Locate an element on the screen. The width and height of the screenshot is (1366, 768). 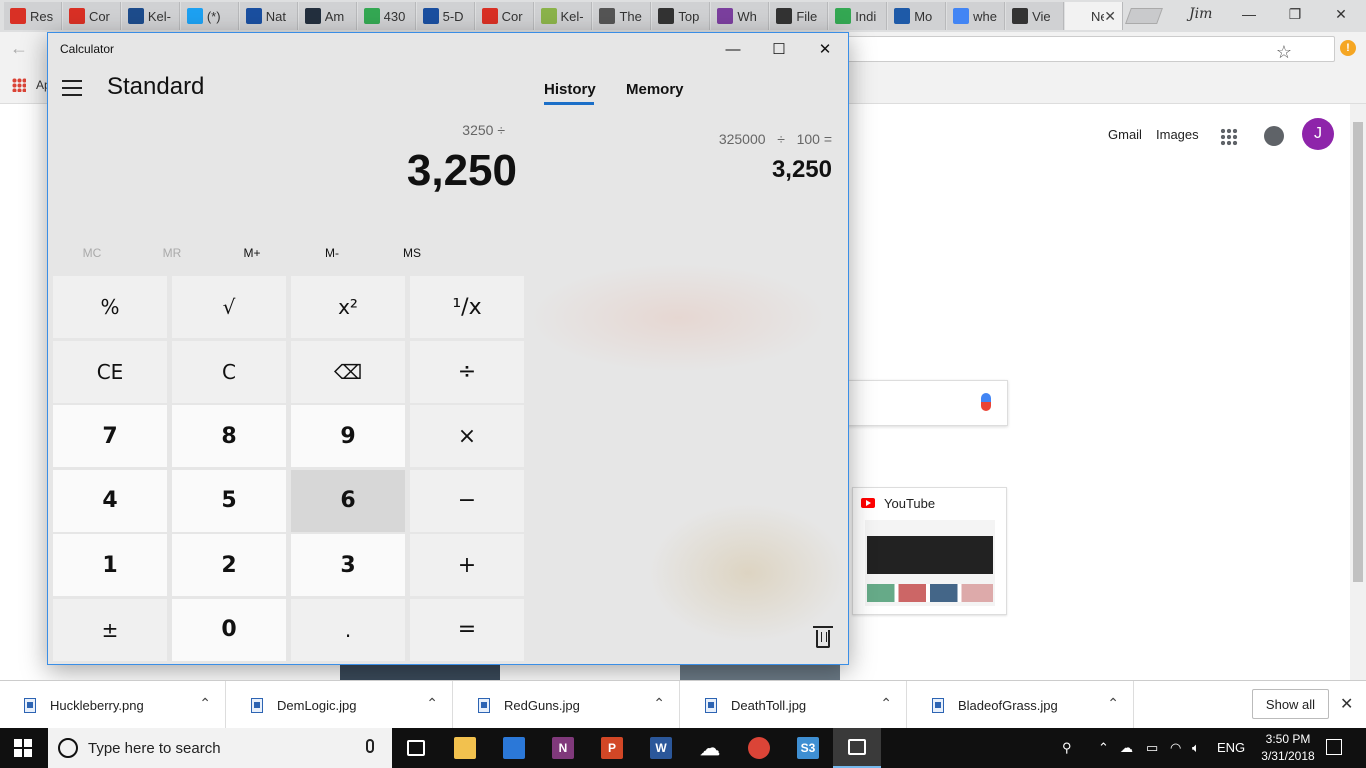
browser-tab: Nev✕ is located at coordinates (1094, 16).